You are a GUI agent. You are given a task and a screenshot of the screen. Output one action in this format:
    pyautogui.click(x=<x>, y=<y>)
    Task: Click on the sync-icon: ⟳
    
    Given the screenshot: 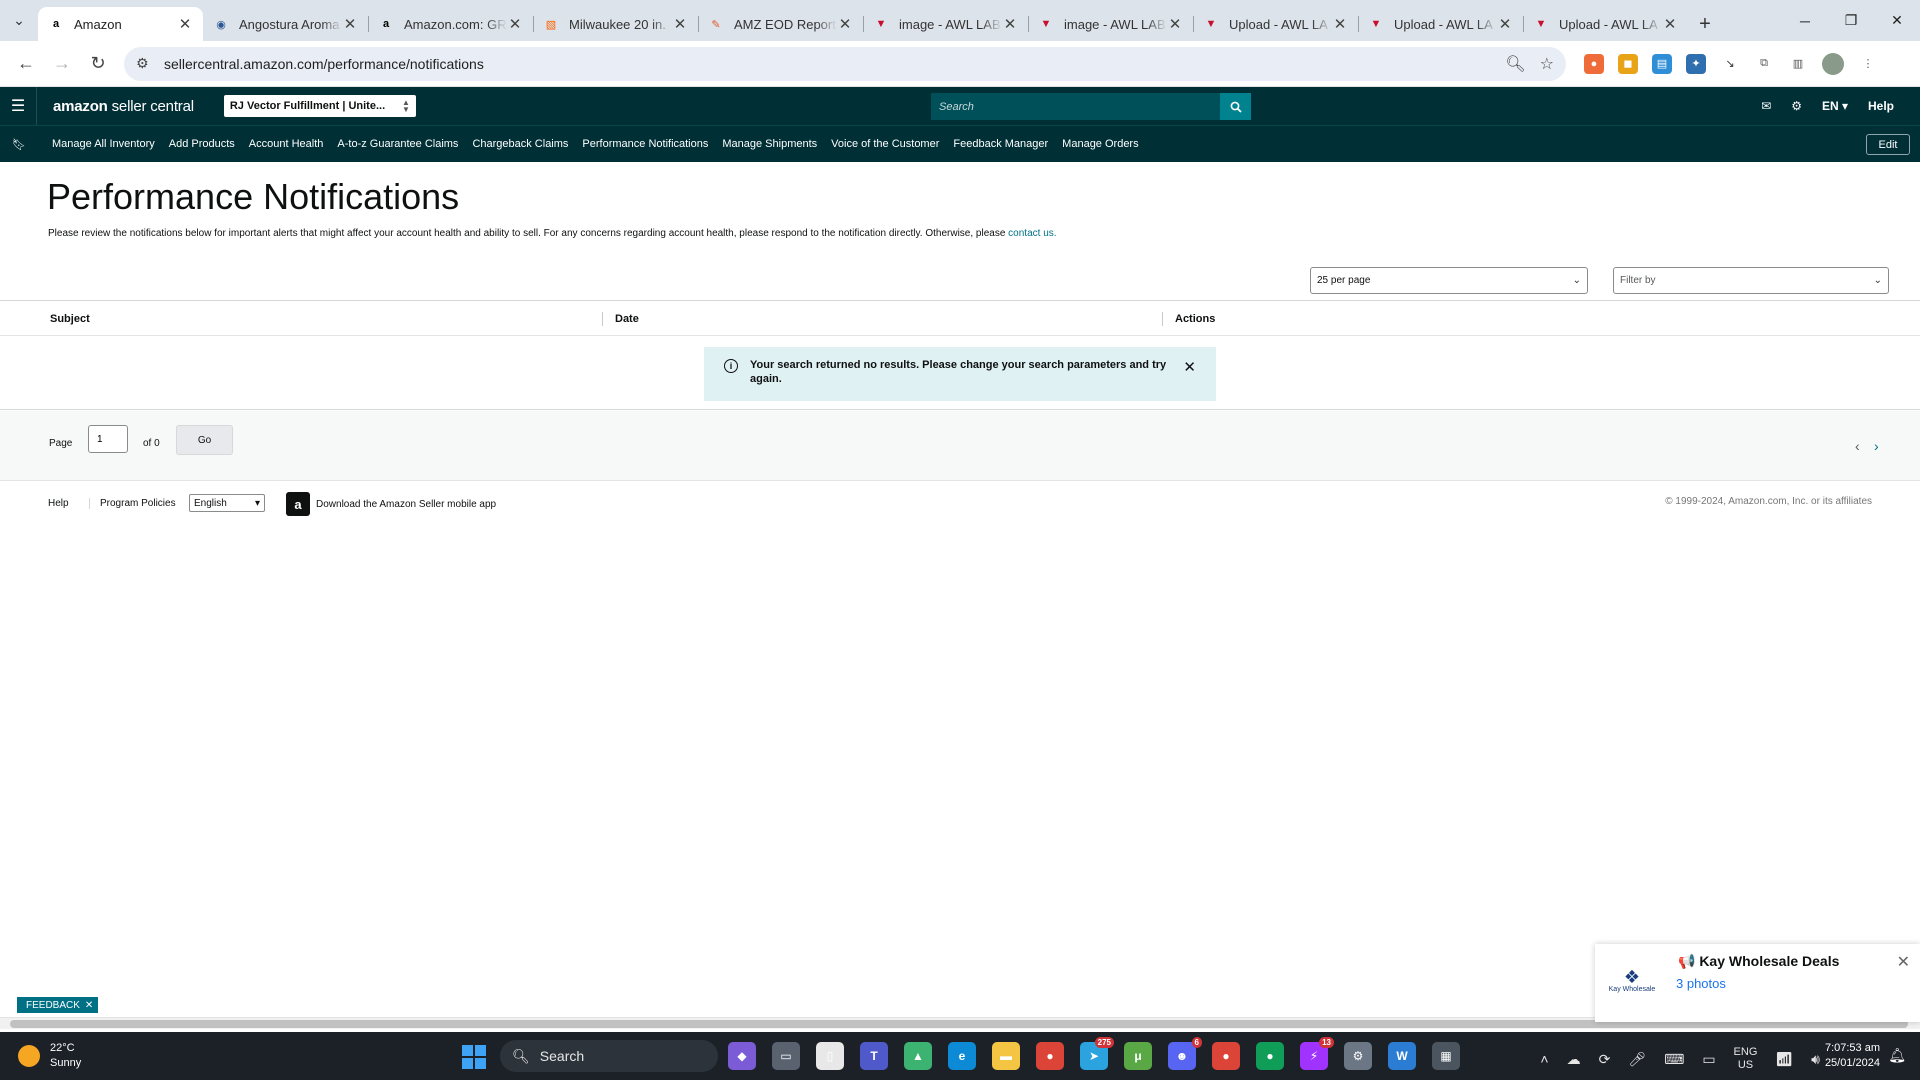 What is the action you would take?
    pyautogui.click(x=1605, y=1059)
    